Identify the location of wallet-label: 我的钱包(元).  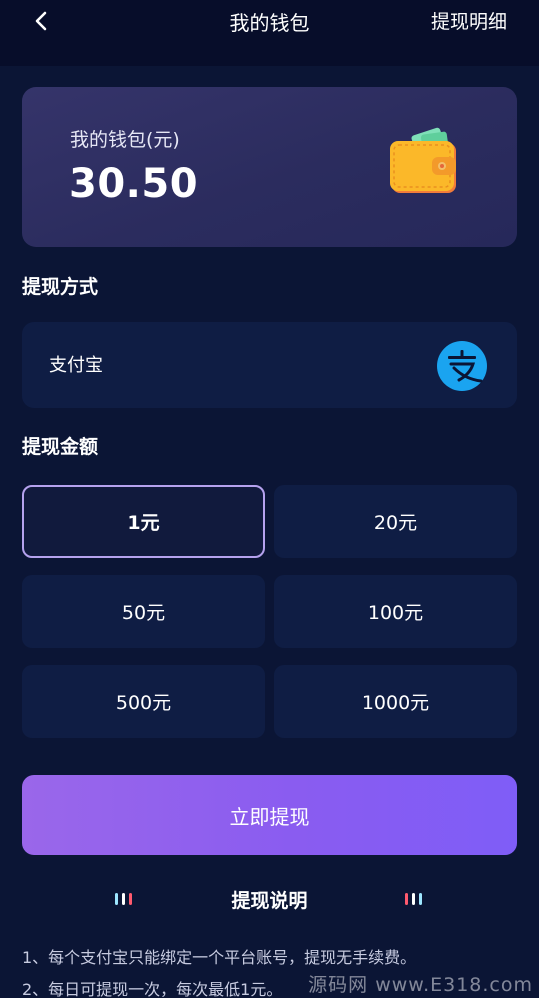
(125, 140).